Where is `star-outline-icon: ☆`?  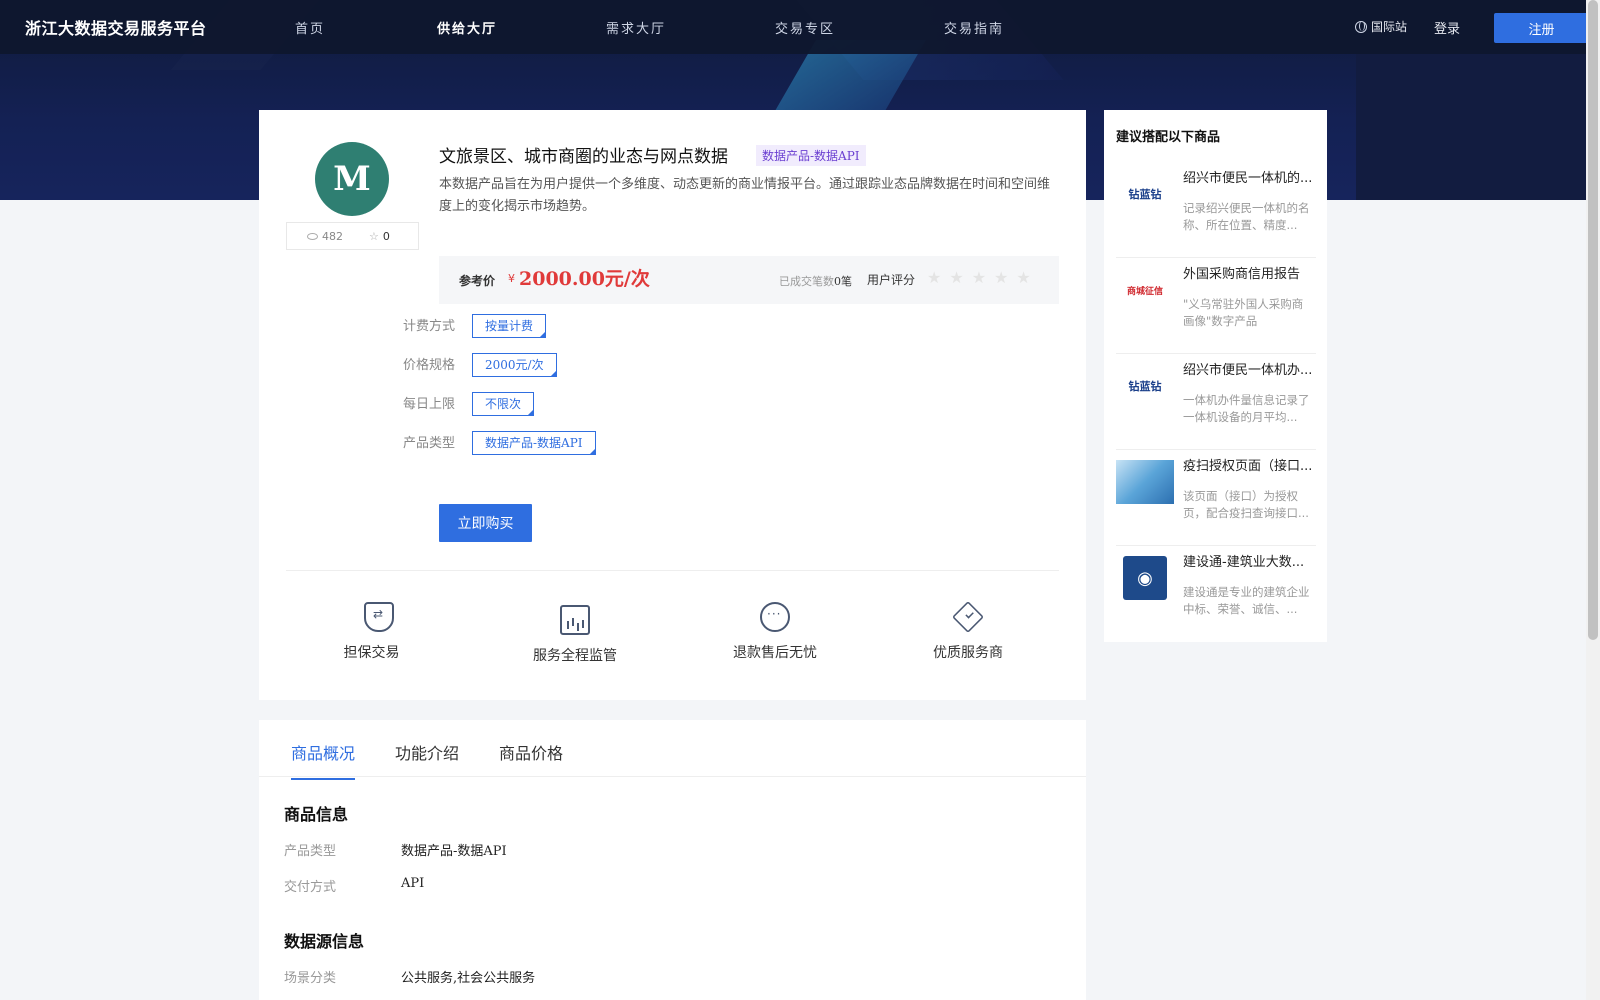
star-outline-icon: ☆ is located at coordinates (374, 236).